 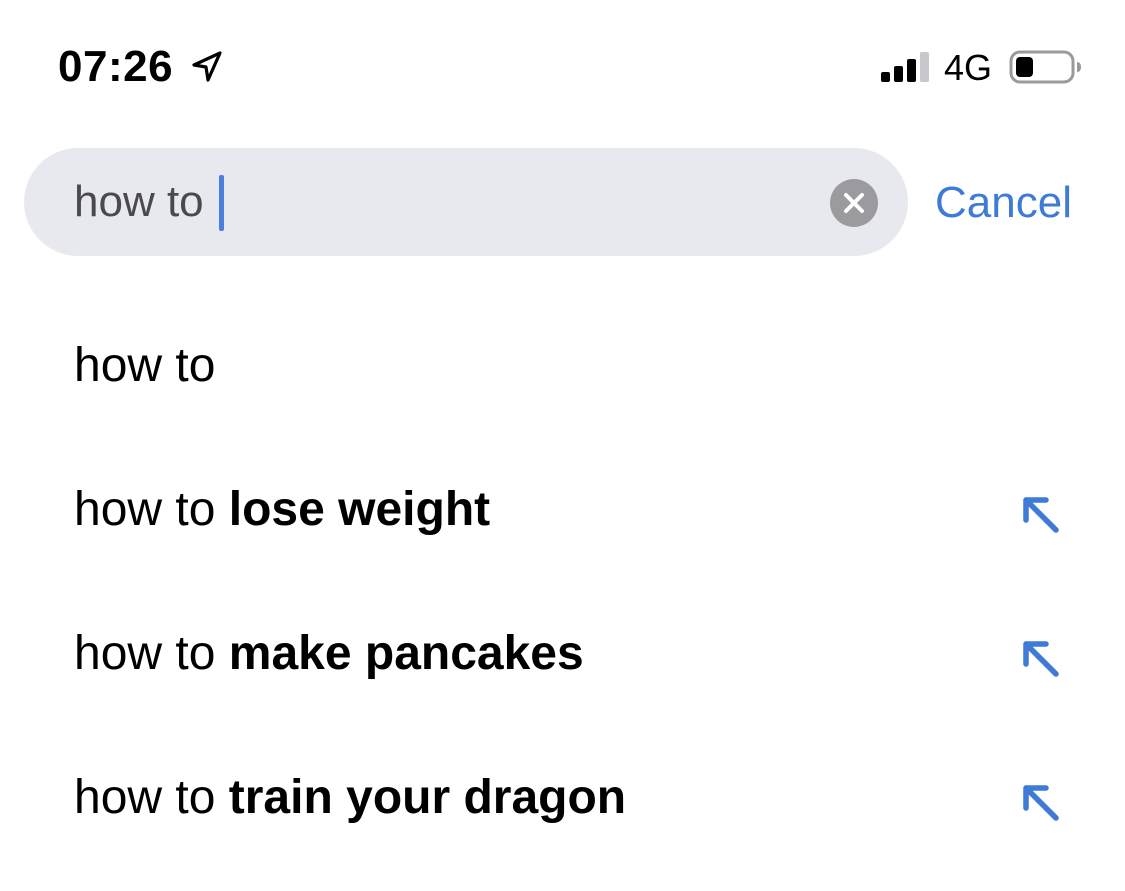 I want to click on battery-low-icon, so click(x=1045, y=67).